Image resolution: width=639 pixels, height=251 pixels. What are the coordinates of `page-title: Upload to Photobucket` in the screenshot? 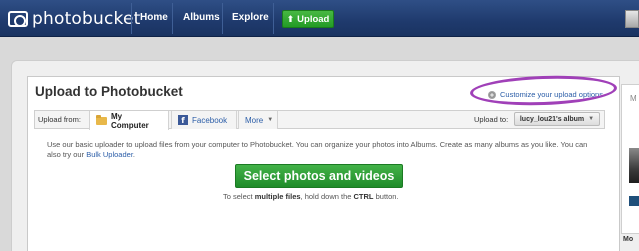 It's located at (109, 91).